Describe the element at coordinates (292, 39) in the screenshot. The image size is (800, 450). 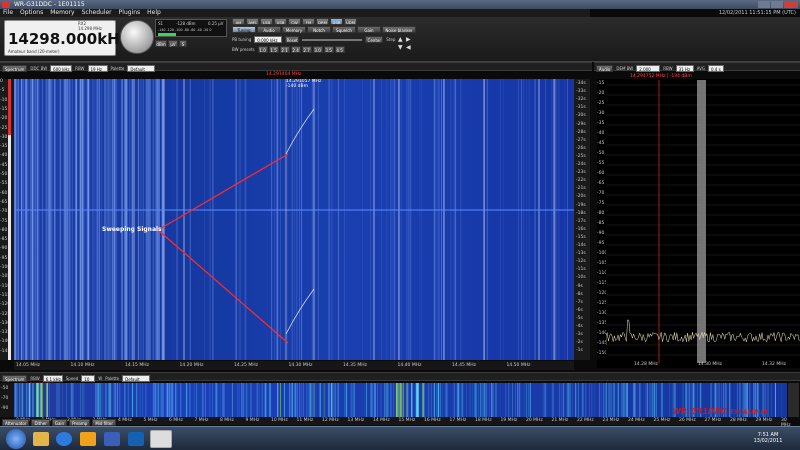
I see `reset-button: Reset` at that location.